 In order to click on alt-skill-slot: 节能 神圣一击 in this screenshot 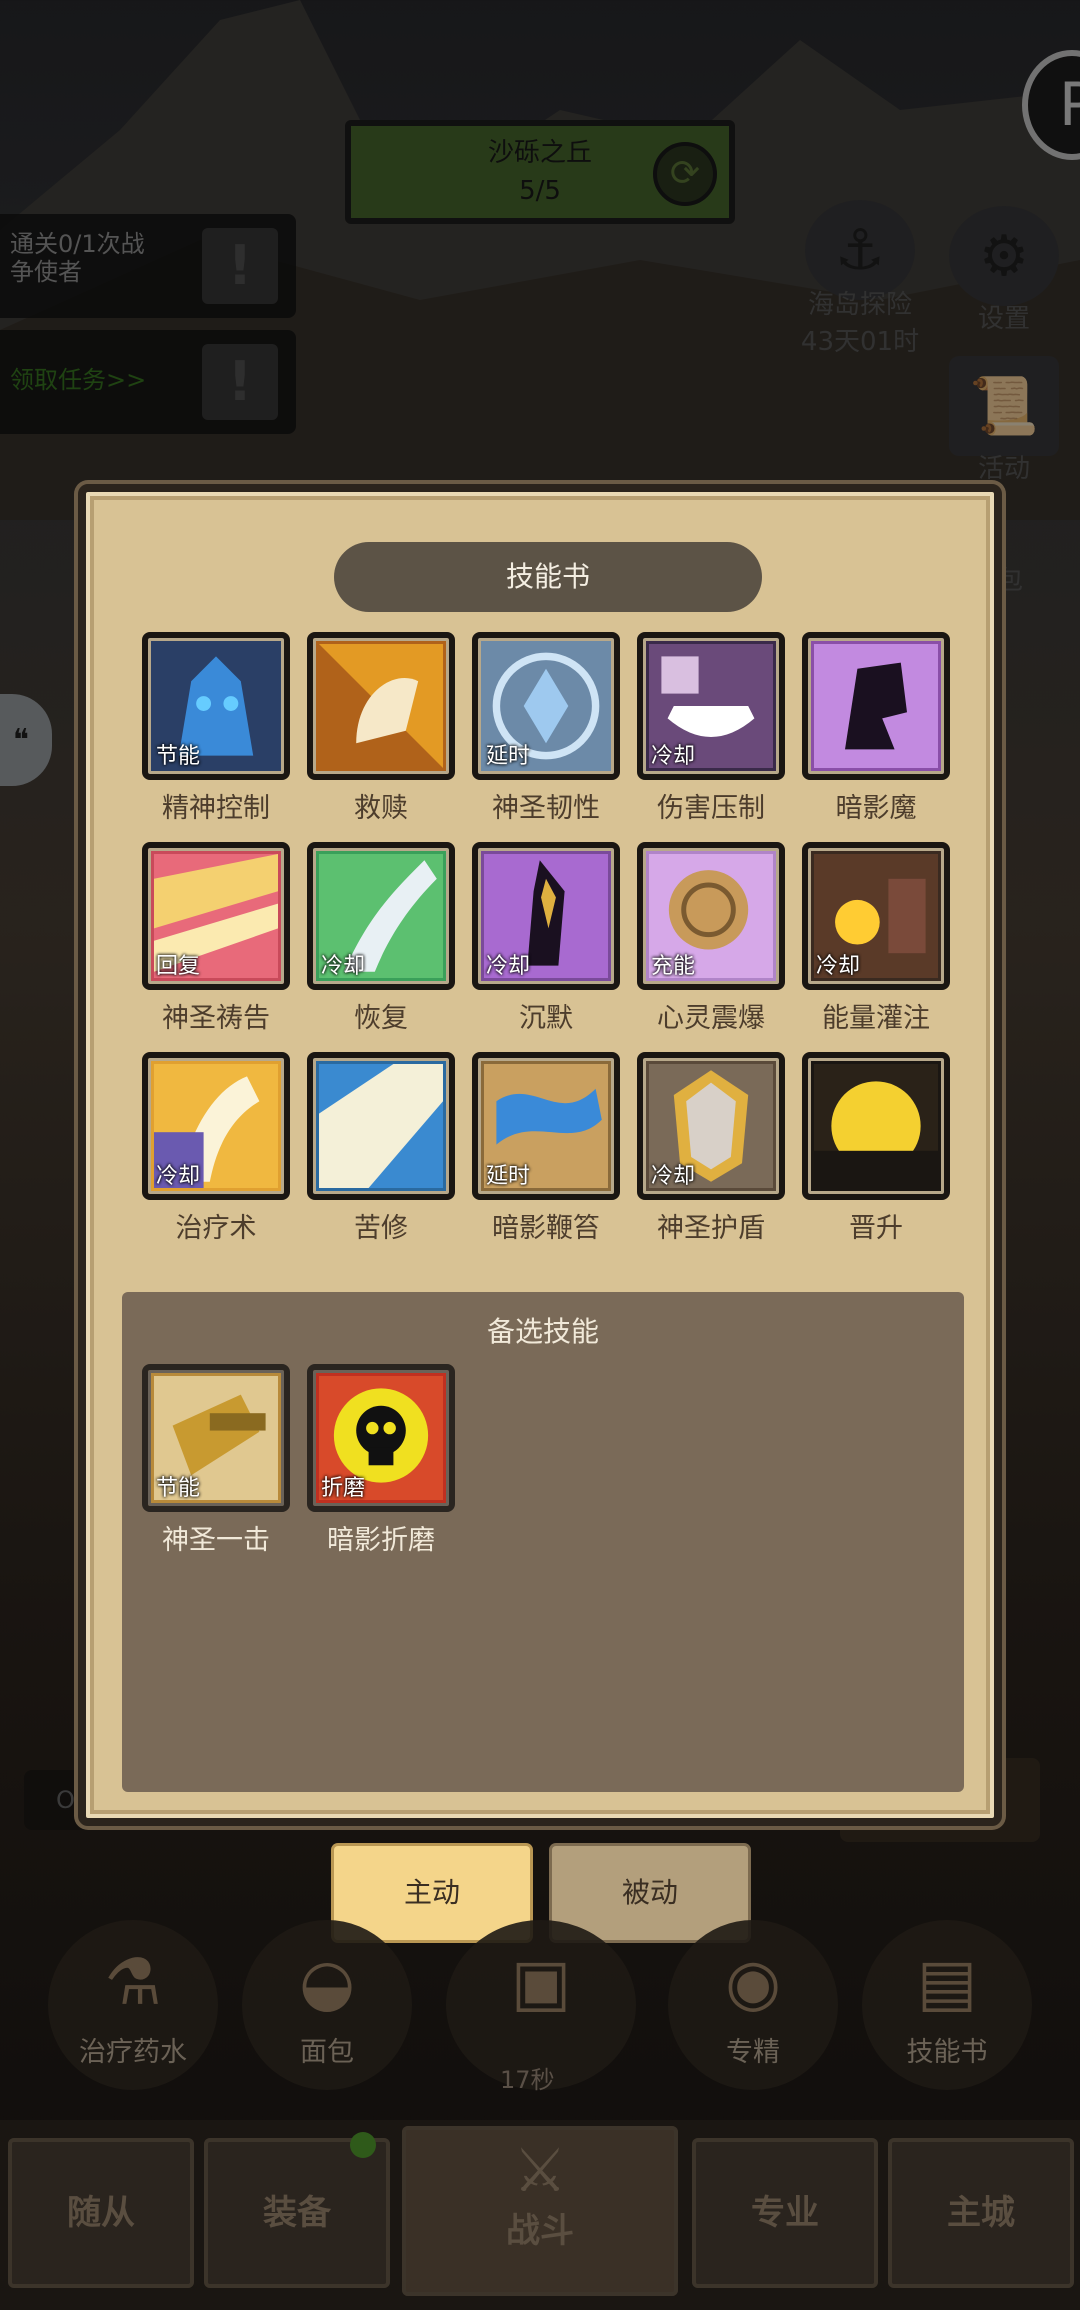, I will do `click(216, 1460)`.